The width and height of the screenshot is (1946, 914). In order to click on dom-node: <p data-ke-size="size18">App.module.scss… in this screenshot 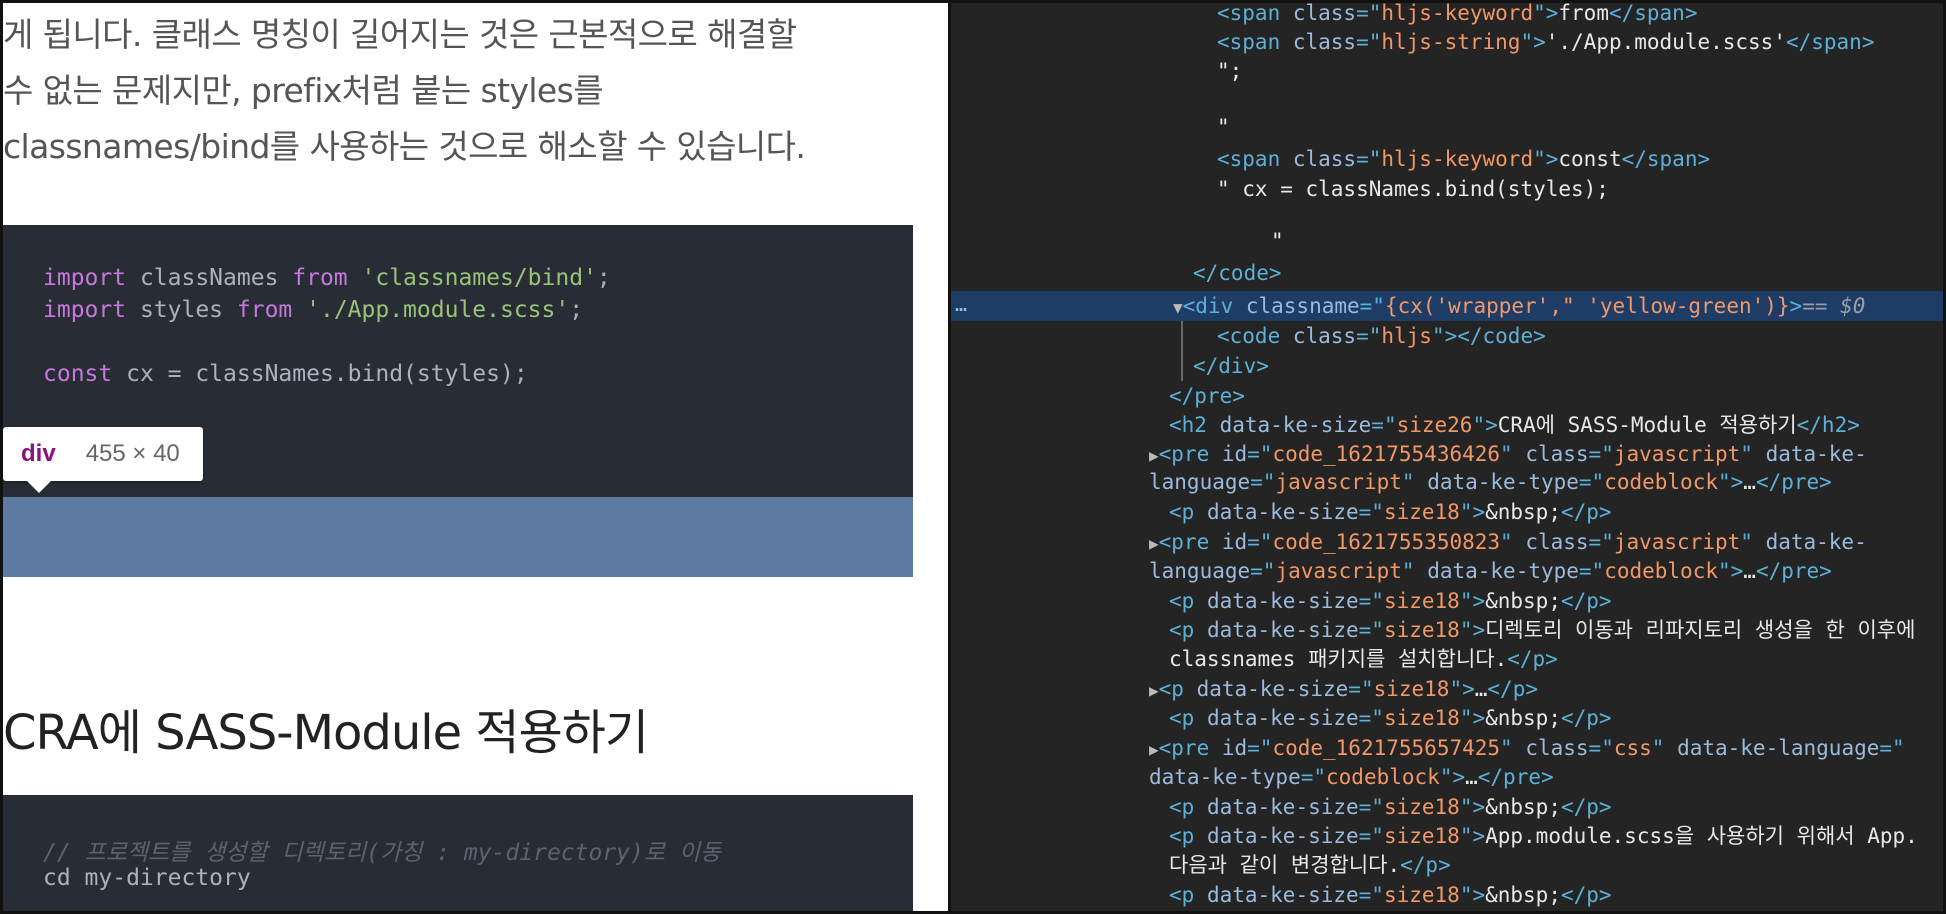, I will do `click(1543, 836)`.